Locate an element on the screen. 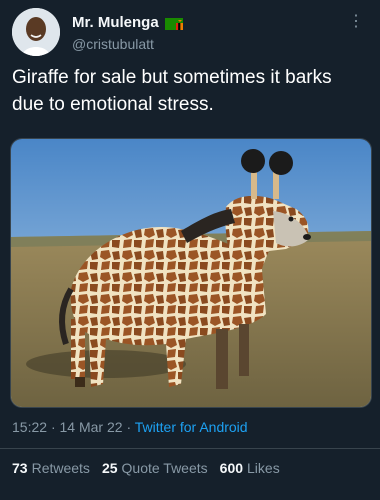 This screenshot has width=380, height=500. likes-stat: 600 Likes is located at coordinates (250, 468).